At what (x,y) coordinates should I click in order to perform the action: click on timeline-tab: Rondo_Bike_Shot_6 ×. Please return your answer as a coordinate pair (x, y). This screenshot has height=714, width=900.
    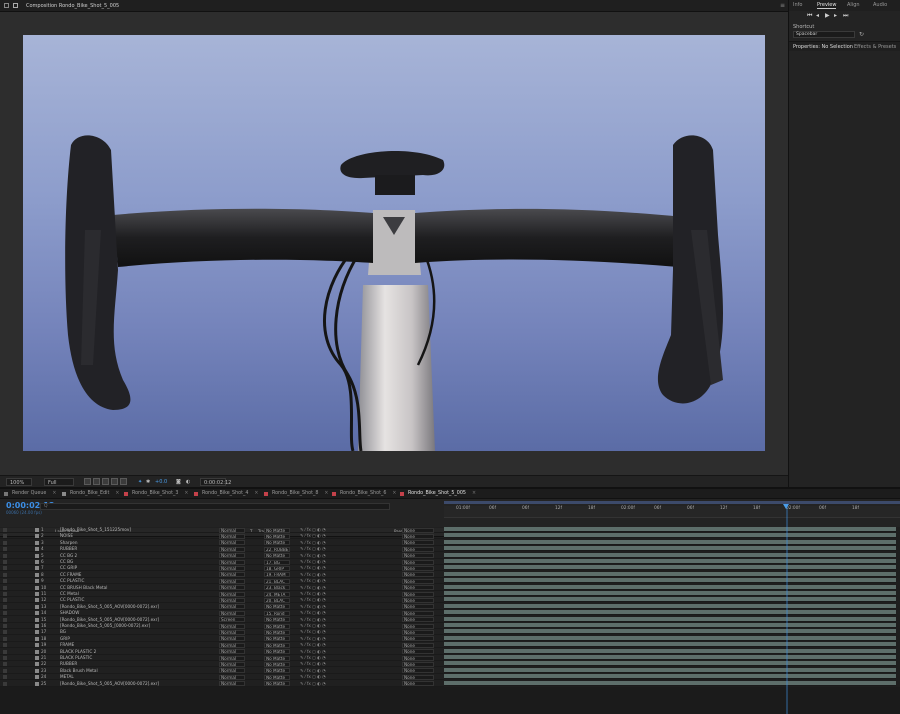
    Looking at the image, I should click on (364, 494).